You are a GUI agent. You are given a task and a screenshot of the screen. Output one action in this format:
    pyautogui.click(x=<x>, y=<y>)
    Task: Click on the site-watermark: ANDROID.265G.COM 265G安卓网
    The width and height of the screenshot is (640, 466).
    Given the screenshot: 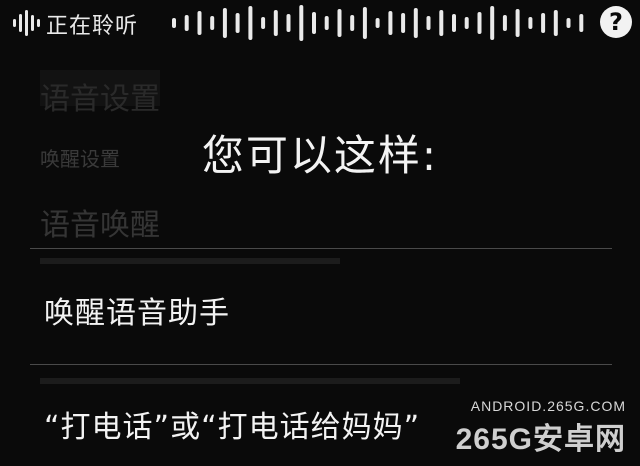 What is the action you would take?
    pyautogui.click(x=541, y=428)
    